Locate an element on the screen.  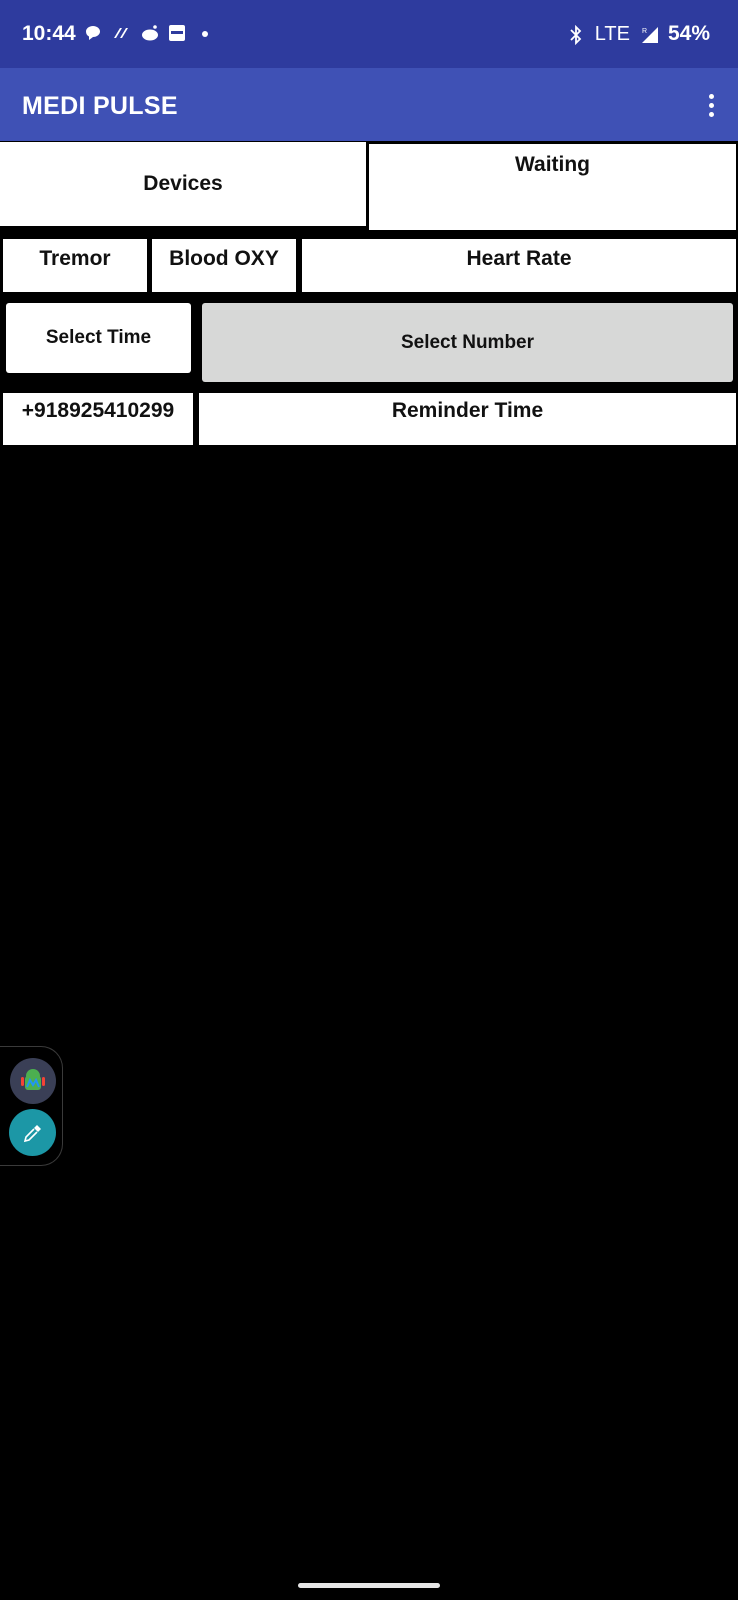
select-number-label: Select Number is located at coordinates (467, 342).